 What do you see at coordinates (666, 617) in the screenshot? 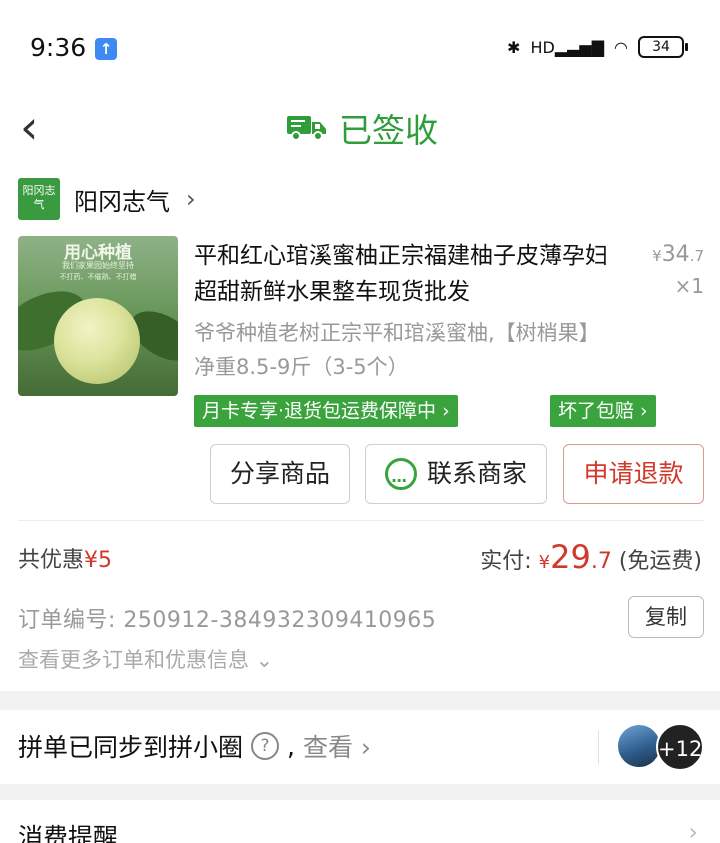
I see `copy-button: 复制` at bounding box center [666, 617].